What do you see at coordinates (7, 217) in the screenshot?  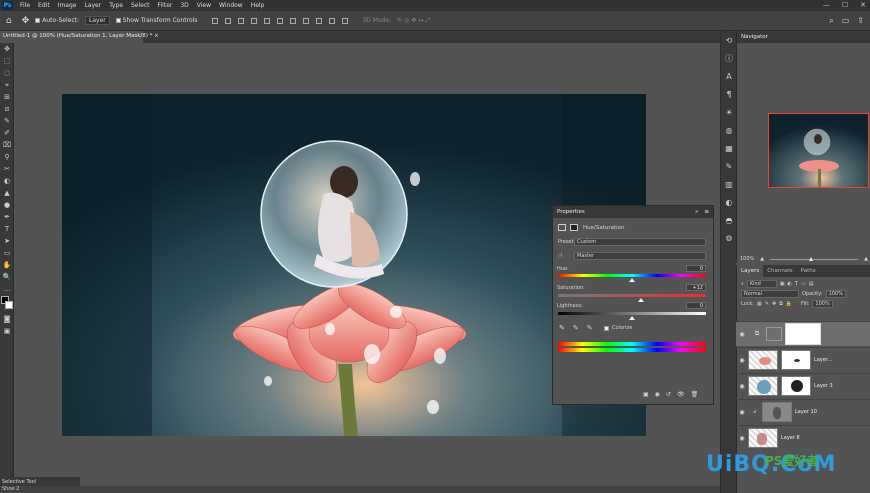 I see `pen-tool-icon: ✒` at bounding box center [7, 217].